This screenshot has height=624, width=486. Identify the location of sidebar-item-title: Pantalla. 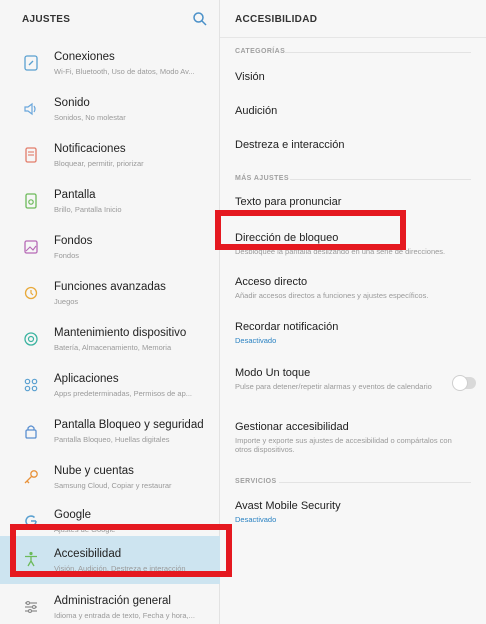
(75, 195).